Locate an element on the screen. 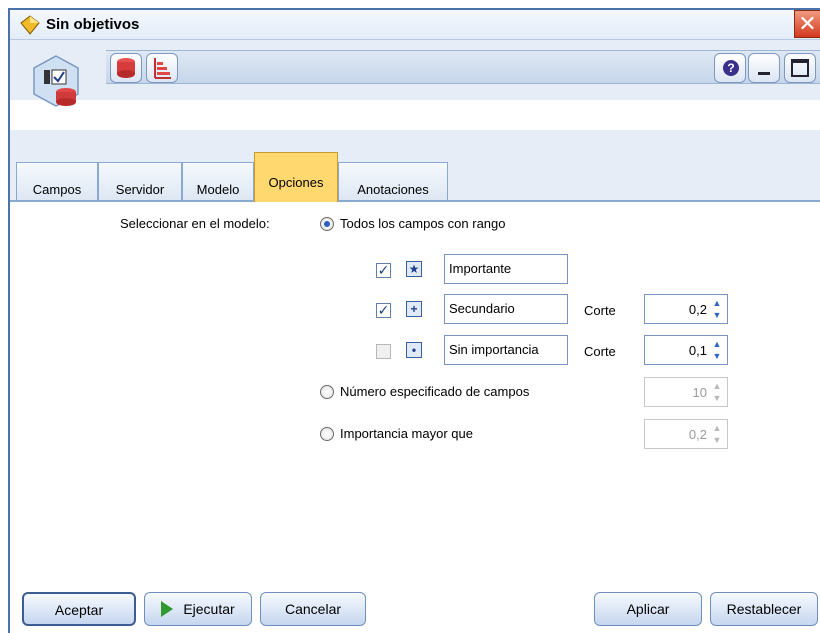 The image size is (820, 633). cancel-button: Cancelar is located at coordinates (313, 609).